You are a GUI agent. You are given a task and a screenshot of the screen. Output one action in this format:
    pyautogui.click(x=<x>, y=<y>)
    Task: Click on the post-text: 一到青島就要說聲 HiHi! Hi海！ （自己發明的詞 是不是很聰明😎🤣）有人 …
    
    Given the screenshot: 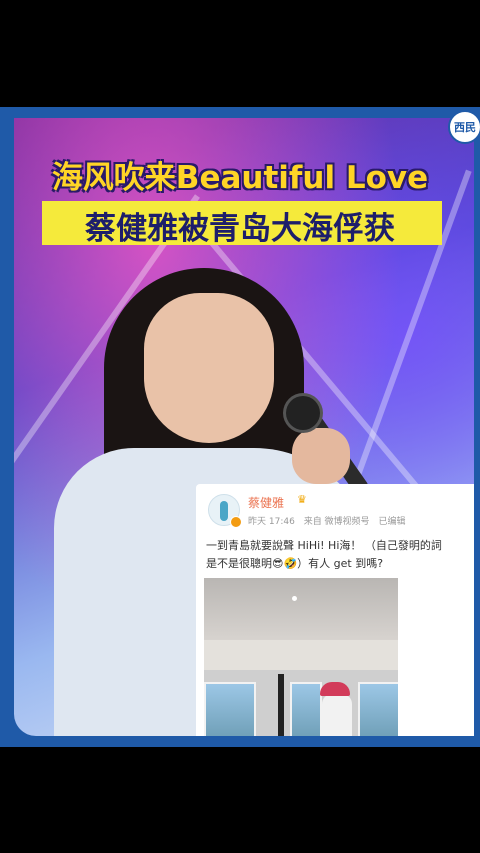 What is the action you would take?
    pyautogui.click(x=340, y=555)
    